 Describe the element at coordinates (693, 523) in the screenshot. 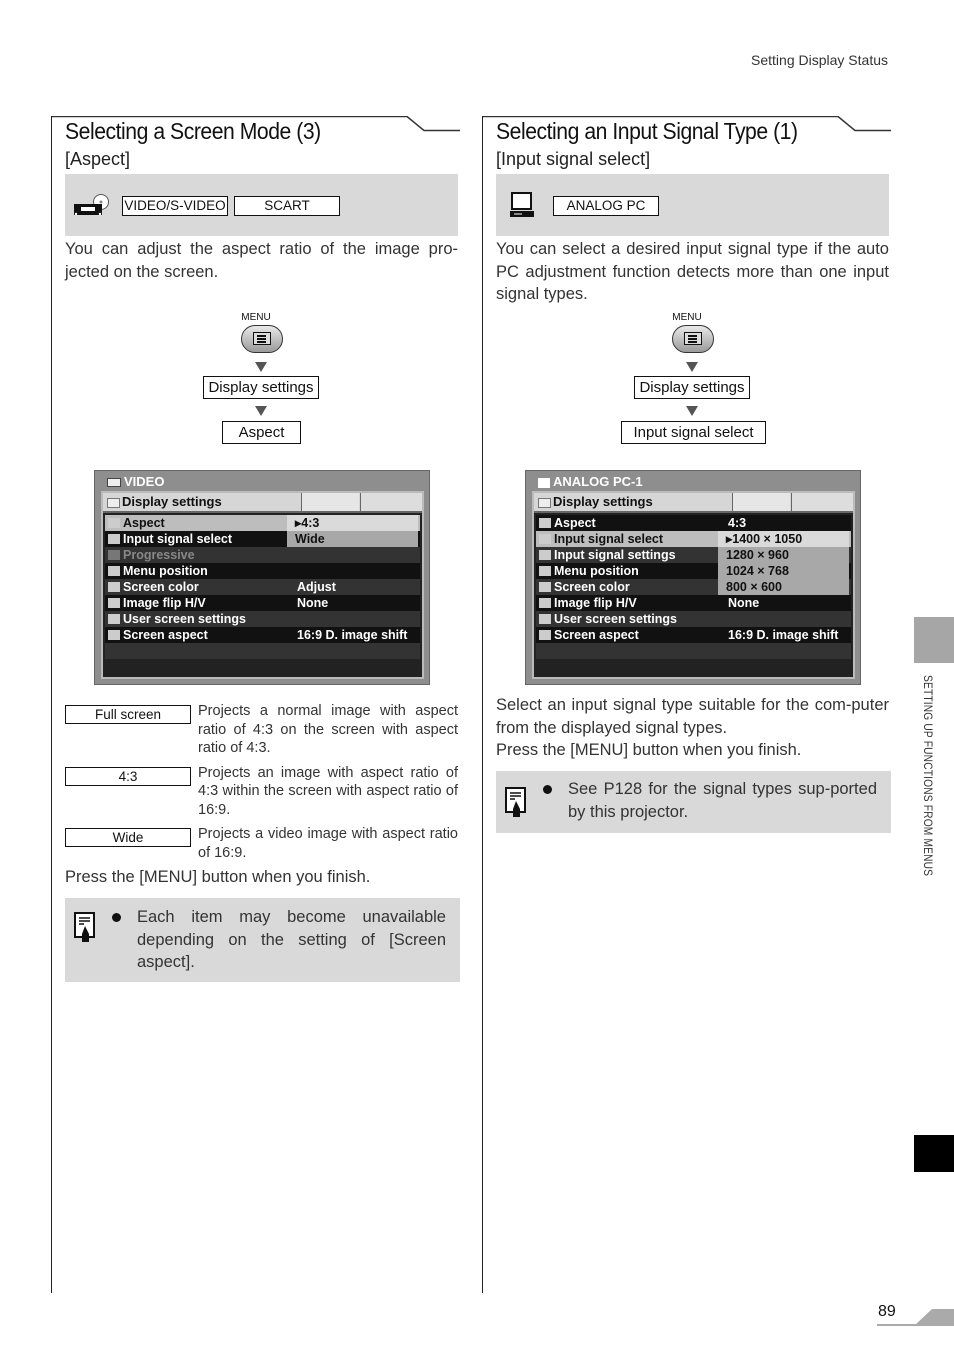

I see `osd-row: Aspect 4:3` at that location.